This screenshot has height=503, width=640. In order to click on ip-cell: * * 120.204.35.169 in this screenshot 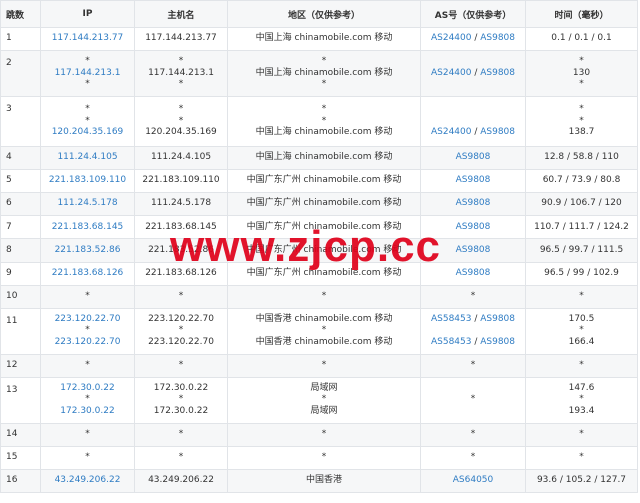, I will do `click(87, 122)`.